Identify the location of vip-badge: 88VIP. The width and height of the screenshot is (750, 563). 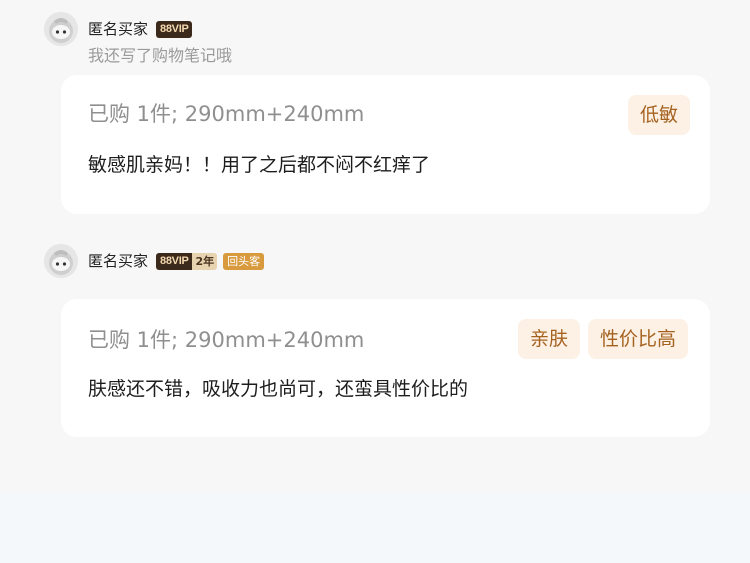
(174, 29).